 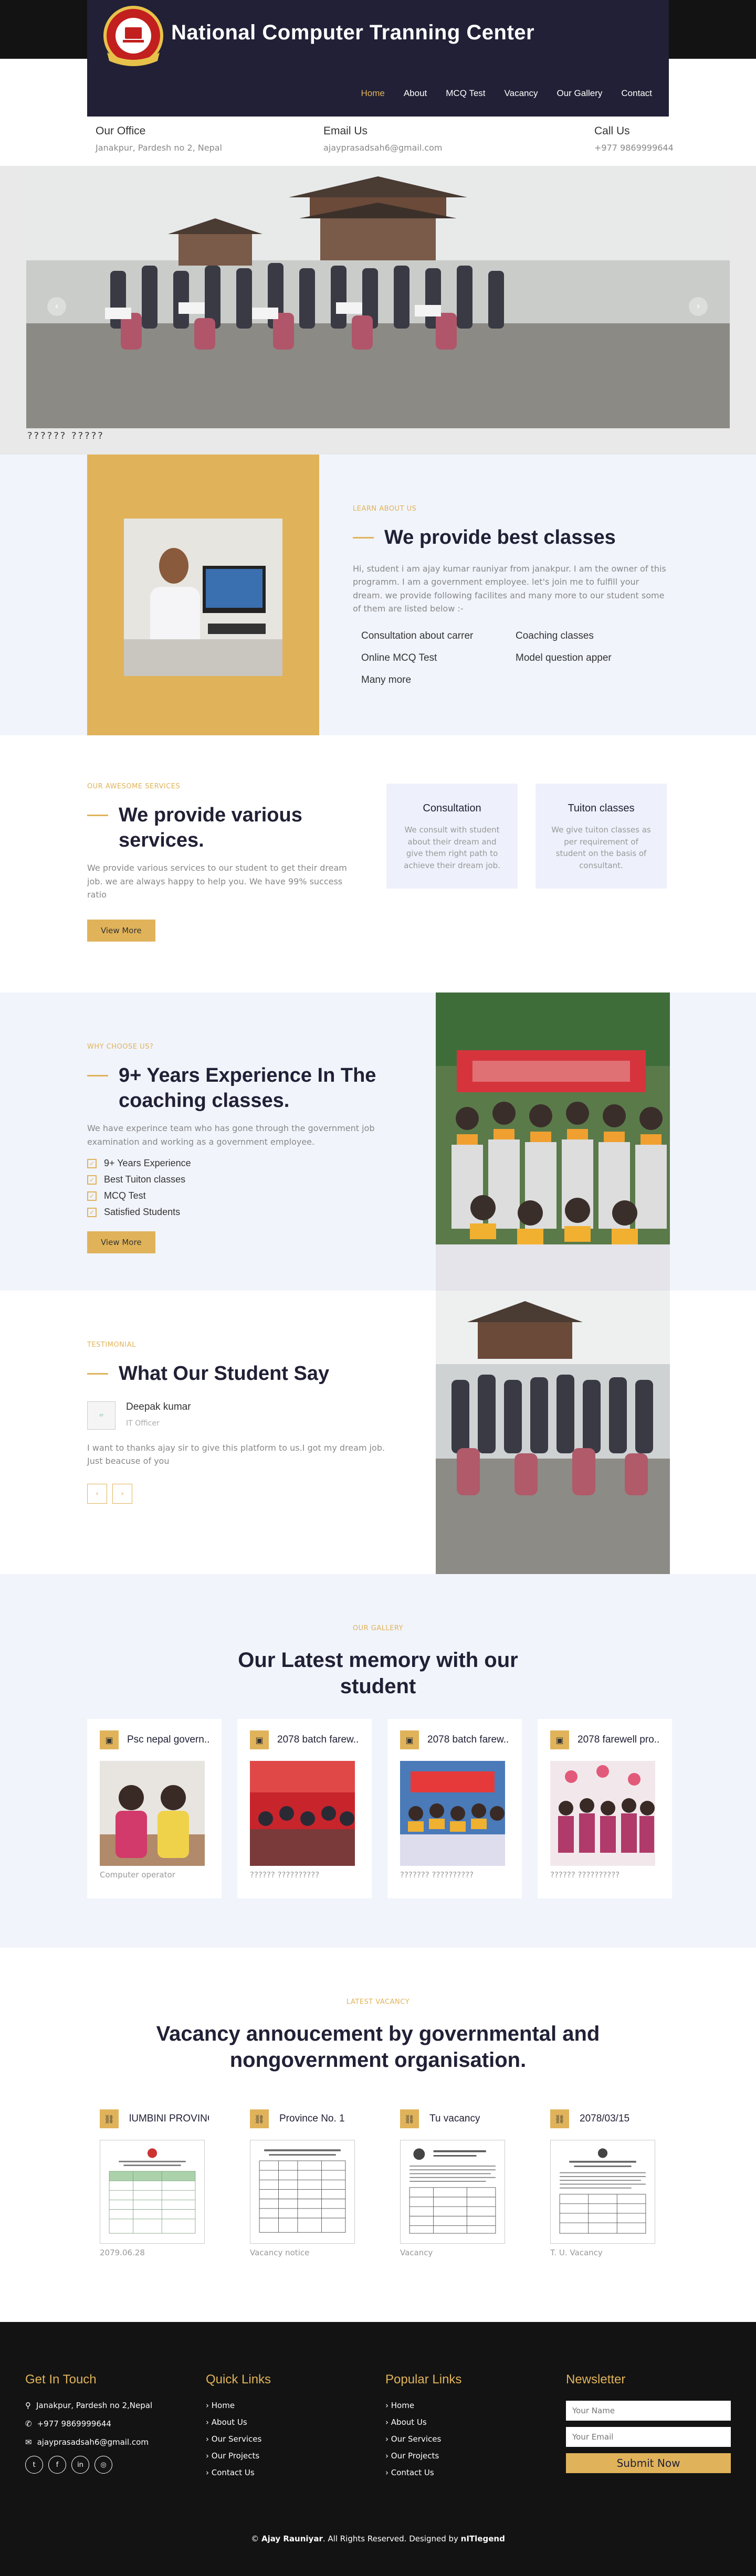 What do you see at coordinates (121, 930) in the screenshot?
I see `services-view-more-button: View More` at bounding box center [121, 930].